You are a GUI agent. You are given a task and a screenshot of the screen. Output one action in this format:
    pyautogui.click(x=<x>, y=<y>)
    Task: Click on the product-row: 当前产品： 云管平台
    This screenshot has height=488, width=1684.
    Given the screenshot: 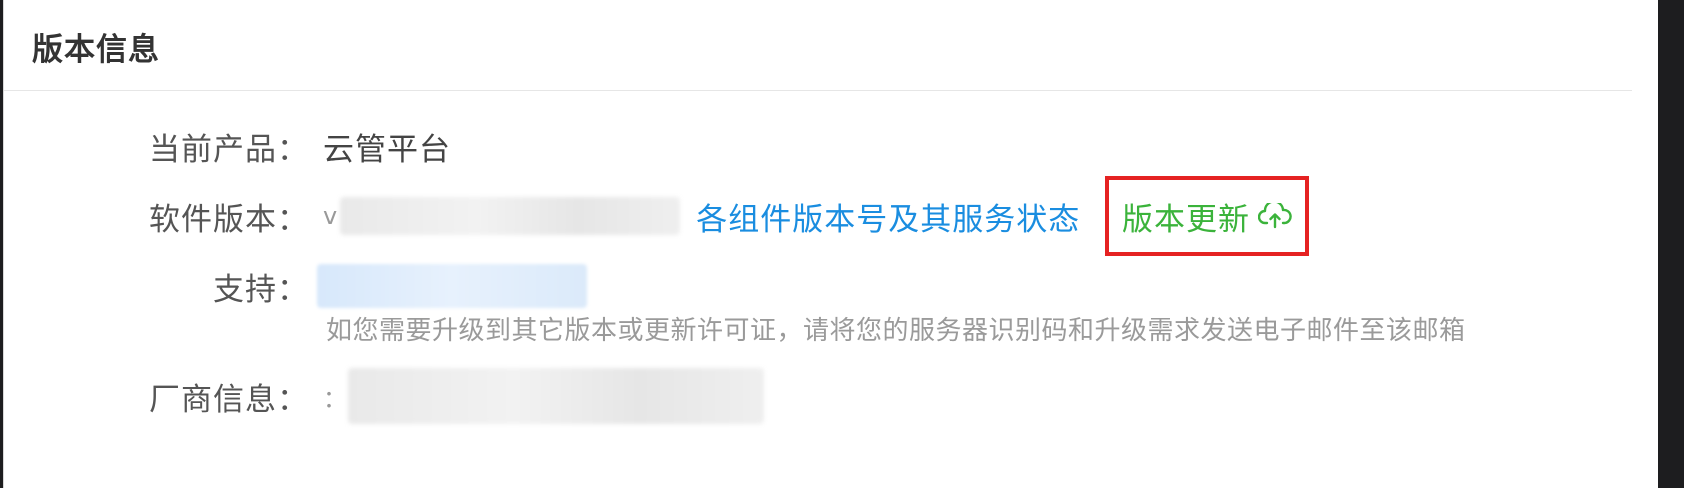 What is the action you would take?
    pyautogui.click(x=227, y=146)
    